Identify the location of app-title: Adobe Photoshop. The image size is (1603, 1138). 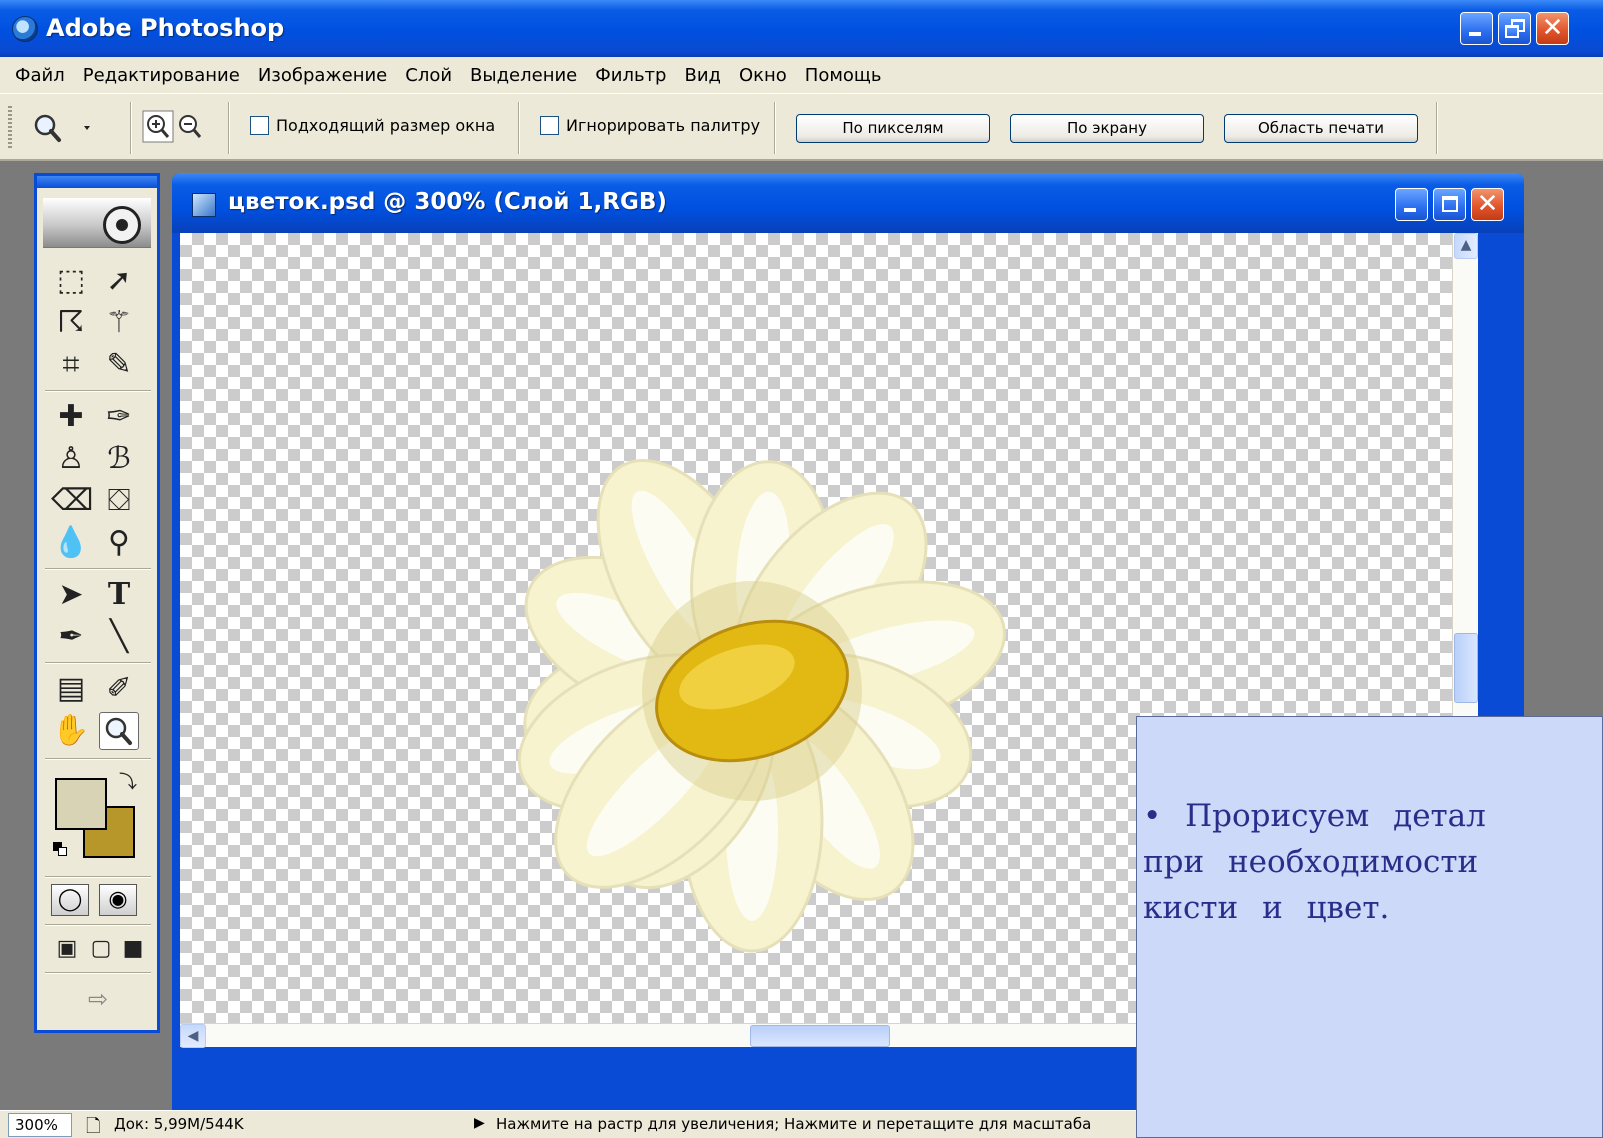
(165, 28).